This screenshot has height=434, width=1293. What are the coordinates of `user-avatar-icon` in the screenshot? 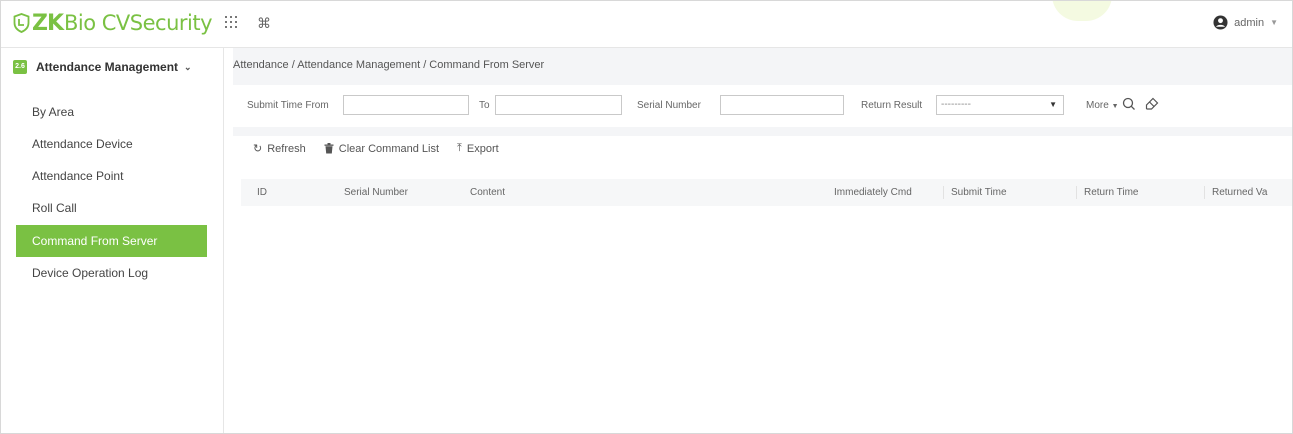 It's located at (1220, 22).